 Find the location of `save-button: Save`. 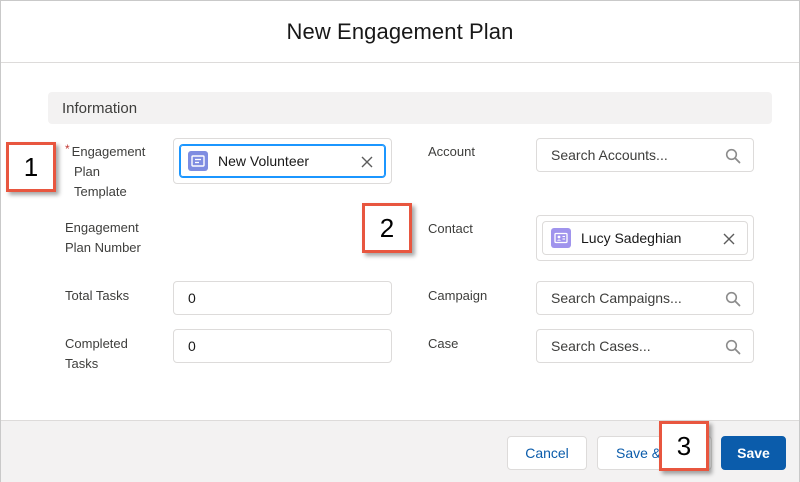

save-button: Save is located at coordinates (753, 453).